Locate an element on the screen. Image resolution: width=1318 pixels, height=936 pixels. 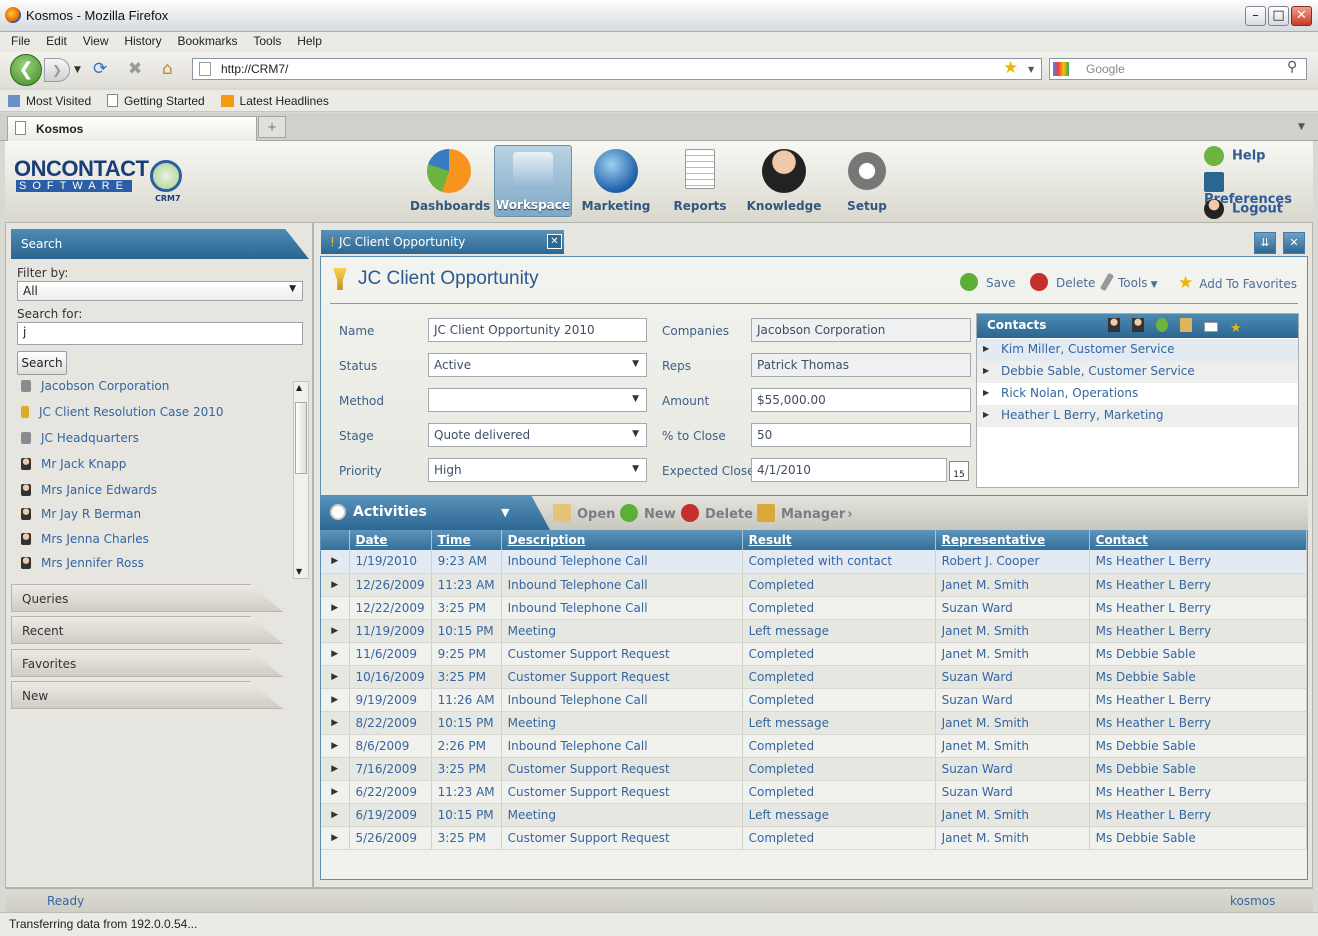
list-item: Mrs Janice Edwards is located at coordinates (89, 490).